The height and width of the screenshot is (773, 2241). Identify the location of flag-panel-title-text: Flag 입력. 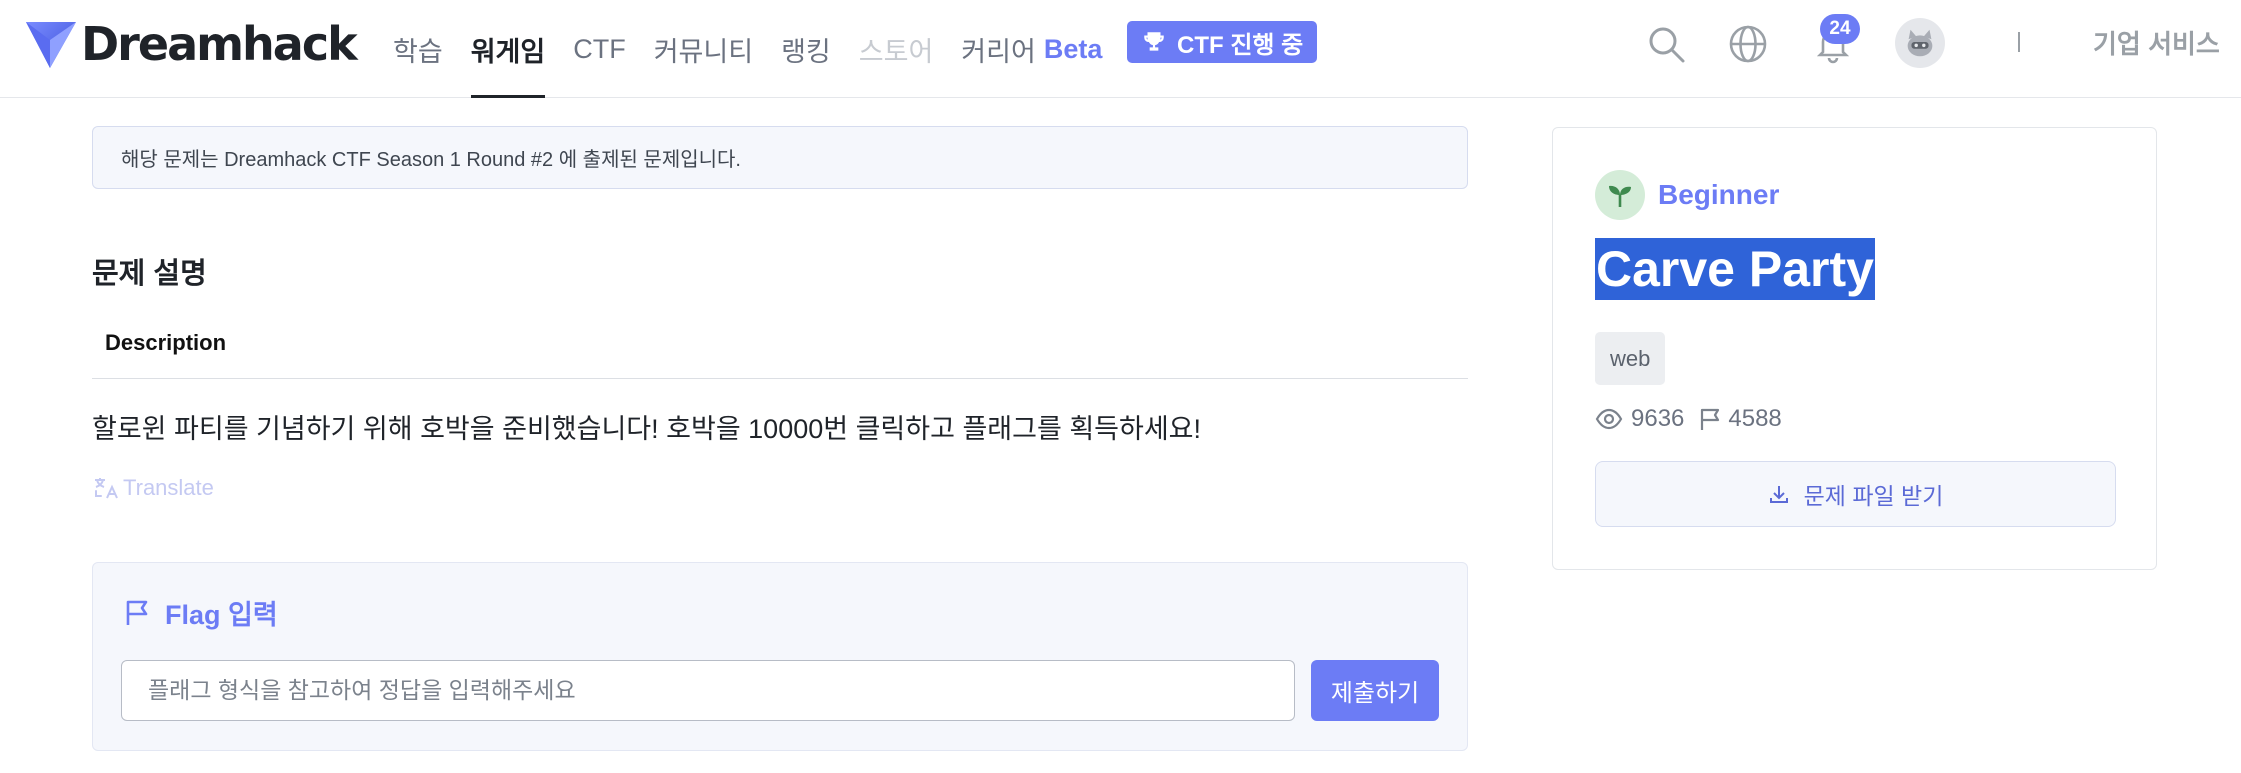
(221, 615).